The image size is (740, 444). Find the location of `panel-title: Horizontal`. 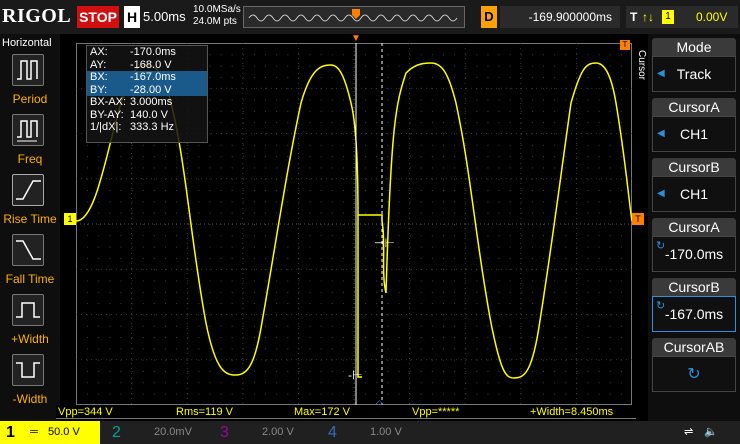

panel-title: Horizontal is located at coordinates (27, 43).